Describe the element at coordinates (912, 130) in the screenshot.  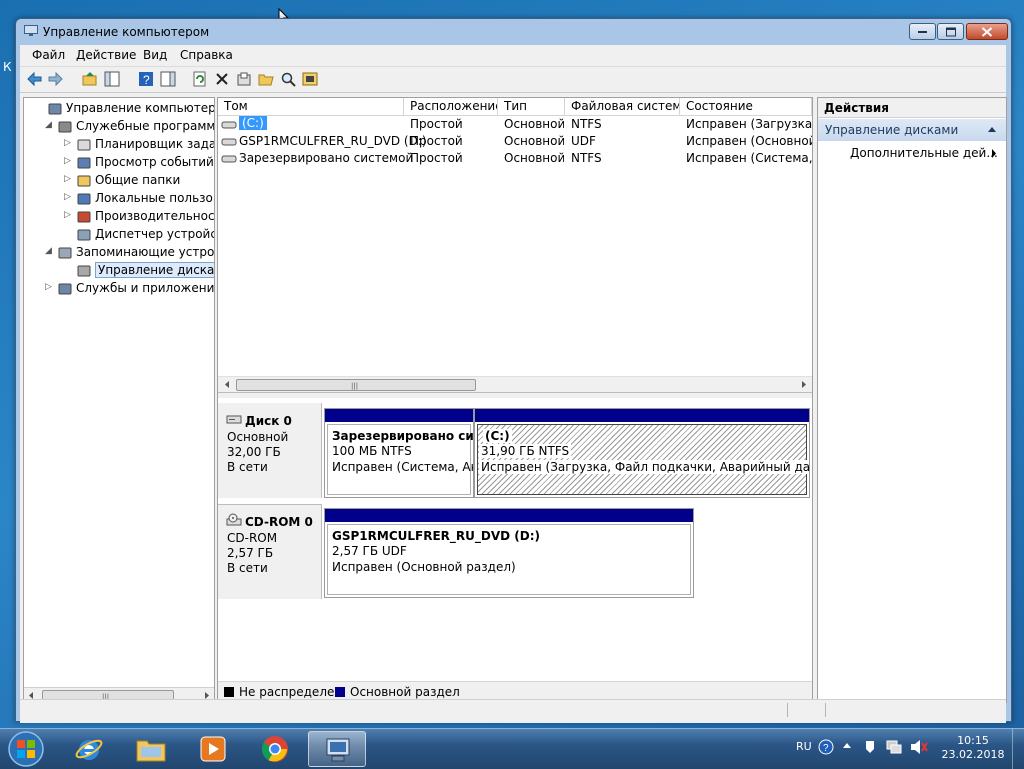
I see `actions-section-disk-management: Управление дисками` at that location.